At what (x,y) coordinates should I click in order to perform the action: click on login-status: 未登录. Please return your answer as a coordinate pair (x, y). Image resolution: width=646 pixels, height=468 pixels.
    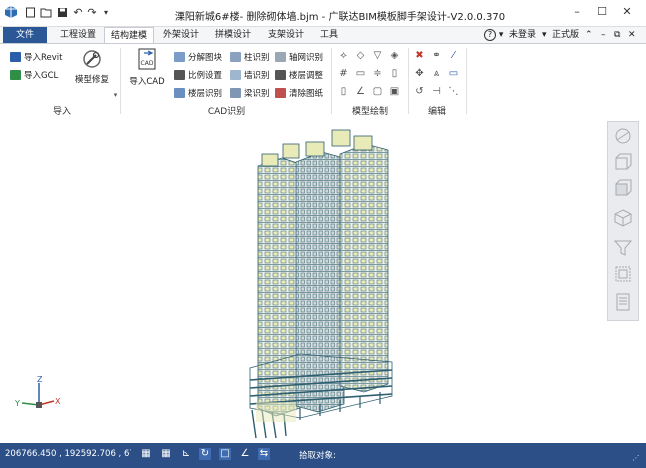
    Looking at the image, I should click on (522, 35).